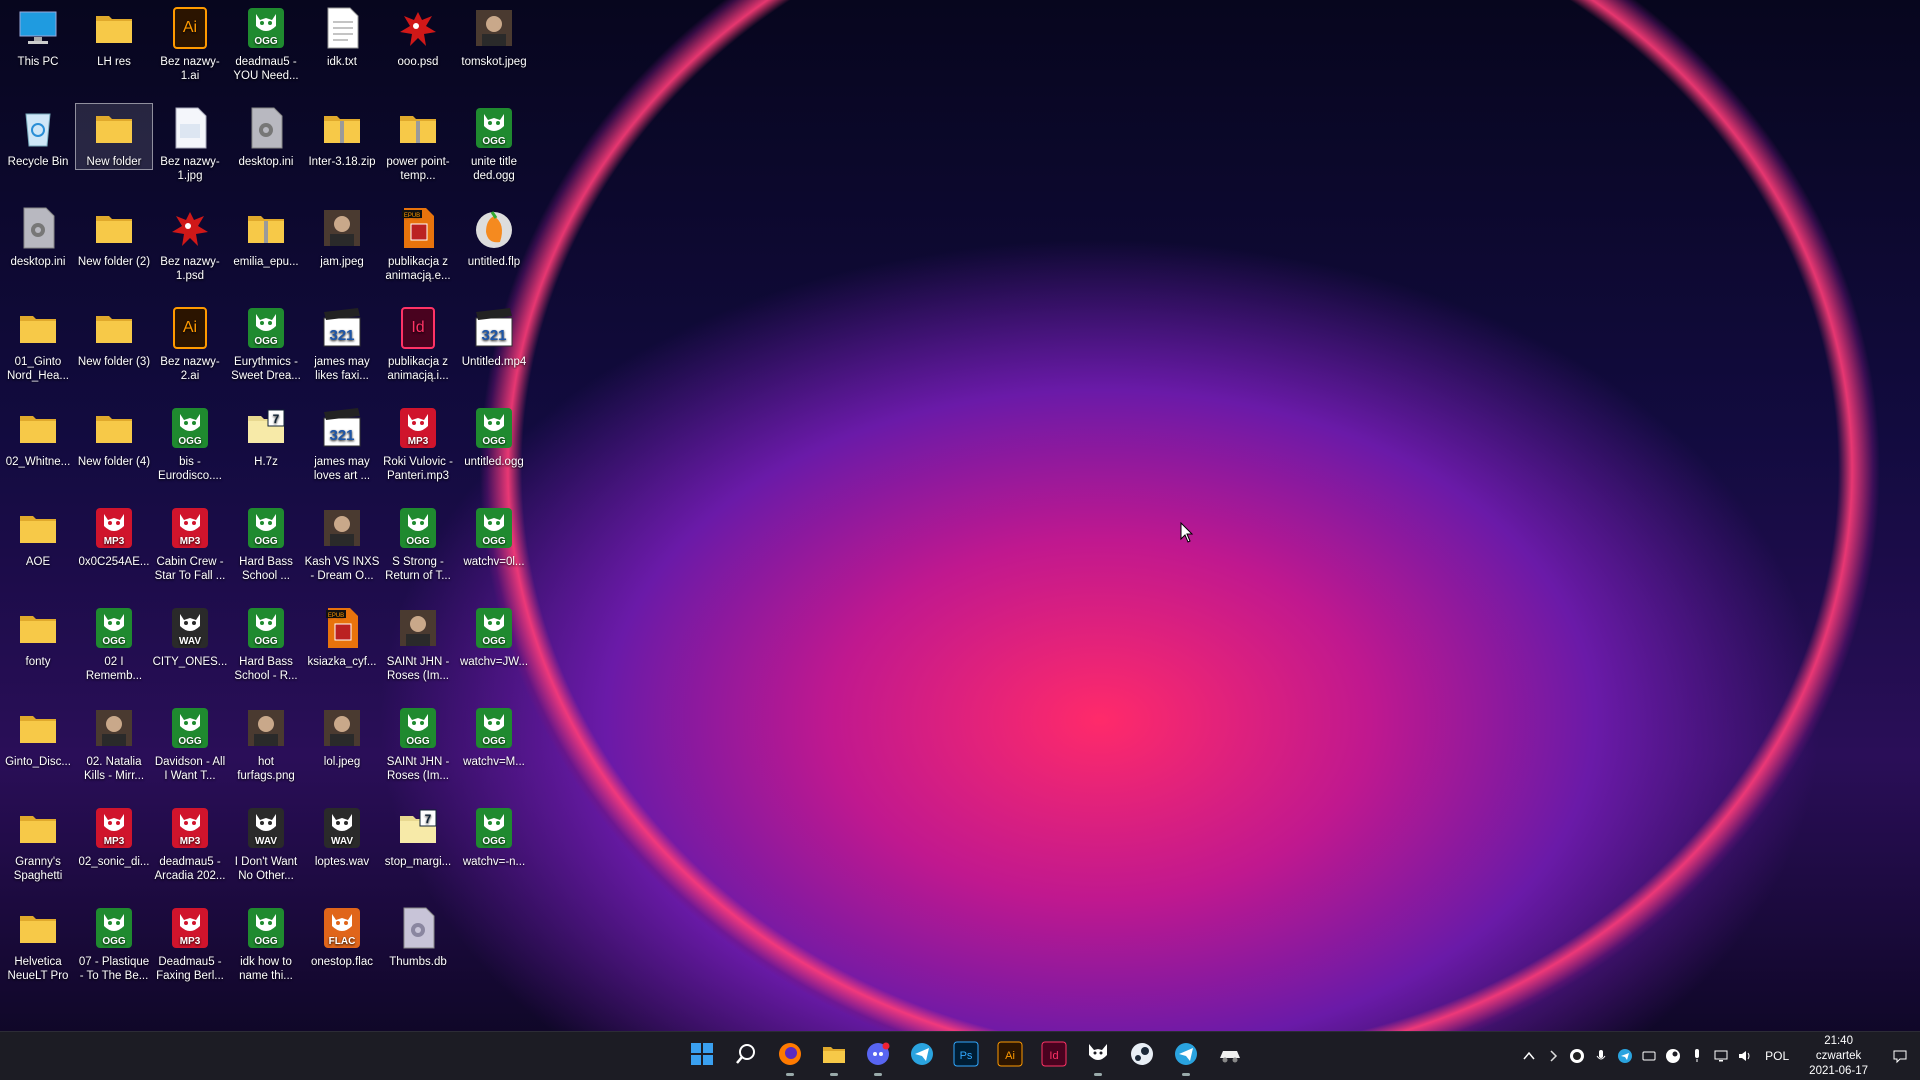 This screenshot has height=1080, width=1920. I want to click on discord-button, so click(878, 1056).